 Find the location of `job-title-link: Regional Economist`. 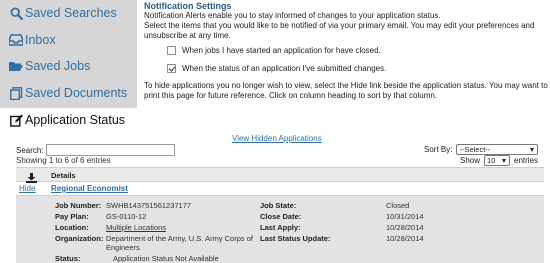

job-title-link: Regional Economist is located at coordinates (89, 188).